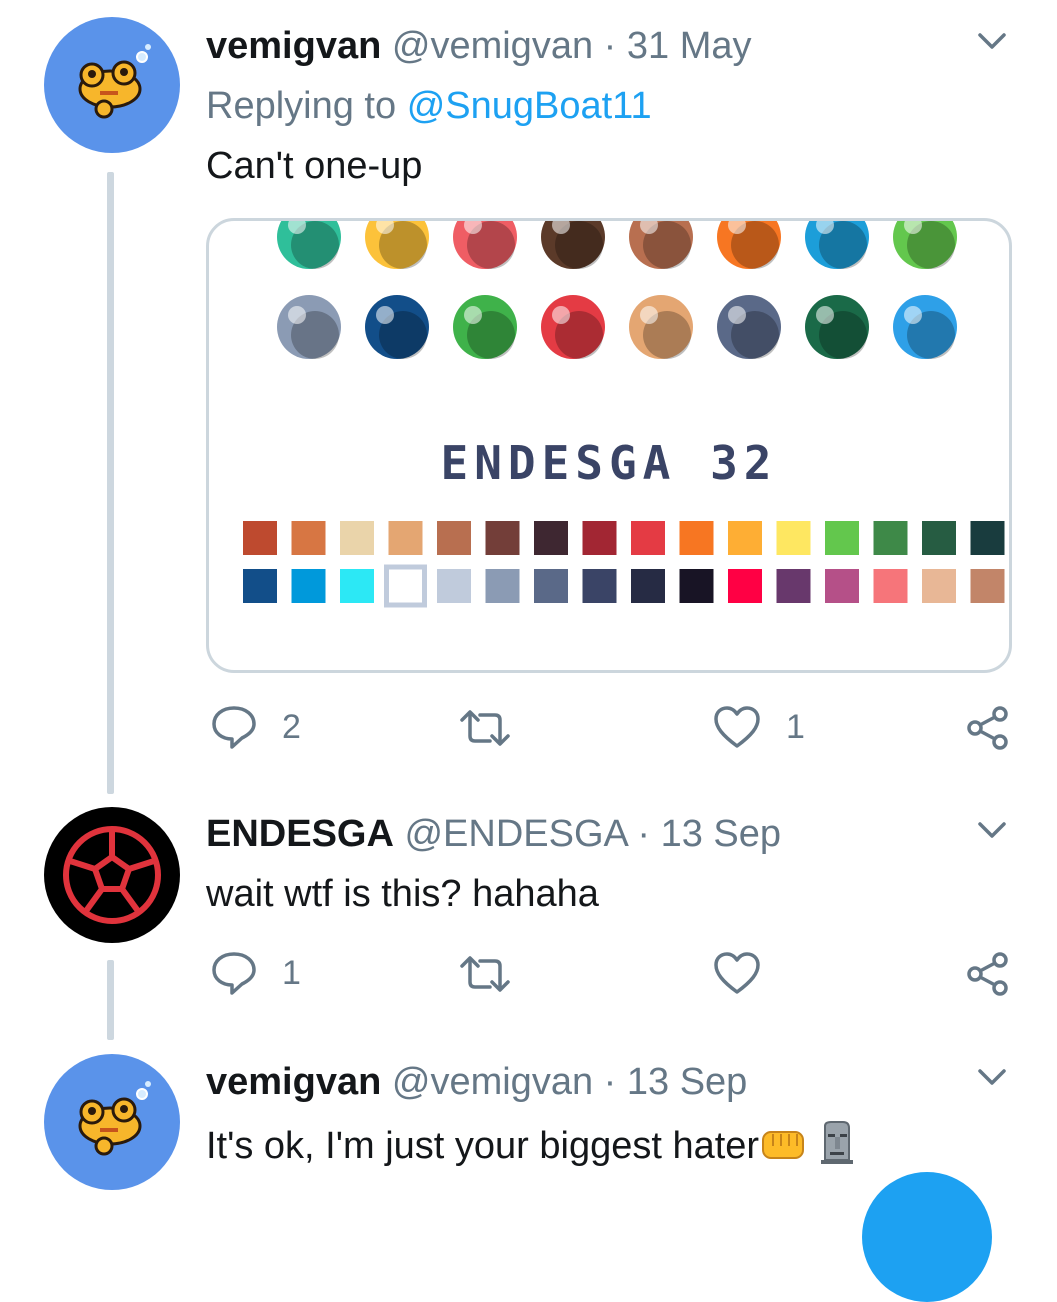 The width and height of the screenshot is (1057, 1302). What do you see at coordinates (301, 106) in the screenshot?
I see `replying-to-label: Replying to` at bounding box center [301, 106].